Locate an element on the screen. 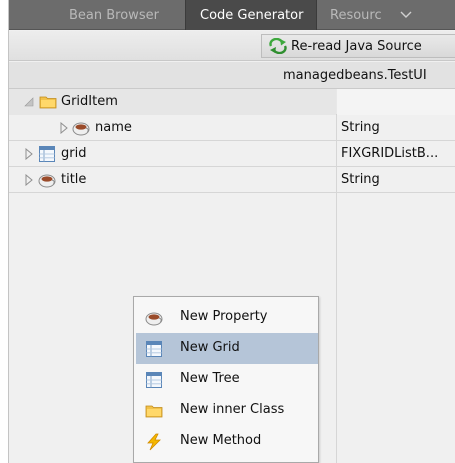 The height and width of the screenshot is (463, 455). menu-item-label: New Method is located at coordinates (221, 440).